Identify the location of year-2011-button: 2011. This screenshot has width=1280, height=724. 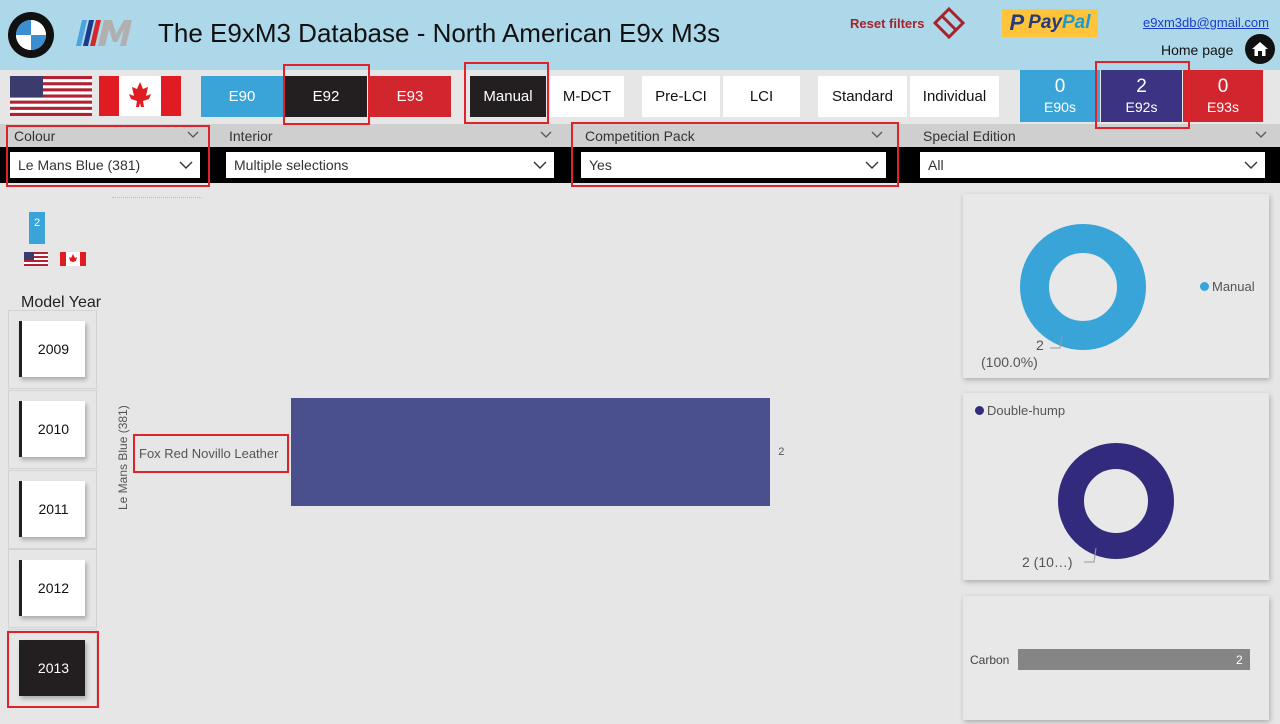
(52, 509).